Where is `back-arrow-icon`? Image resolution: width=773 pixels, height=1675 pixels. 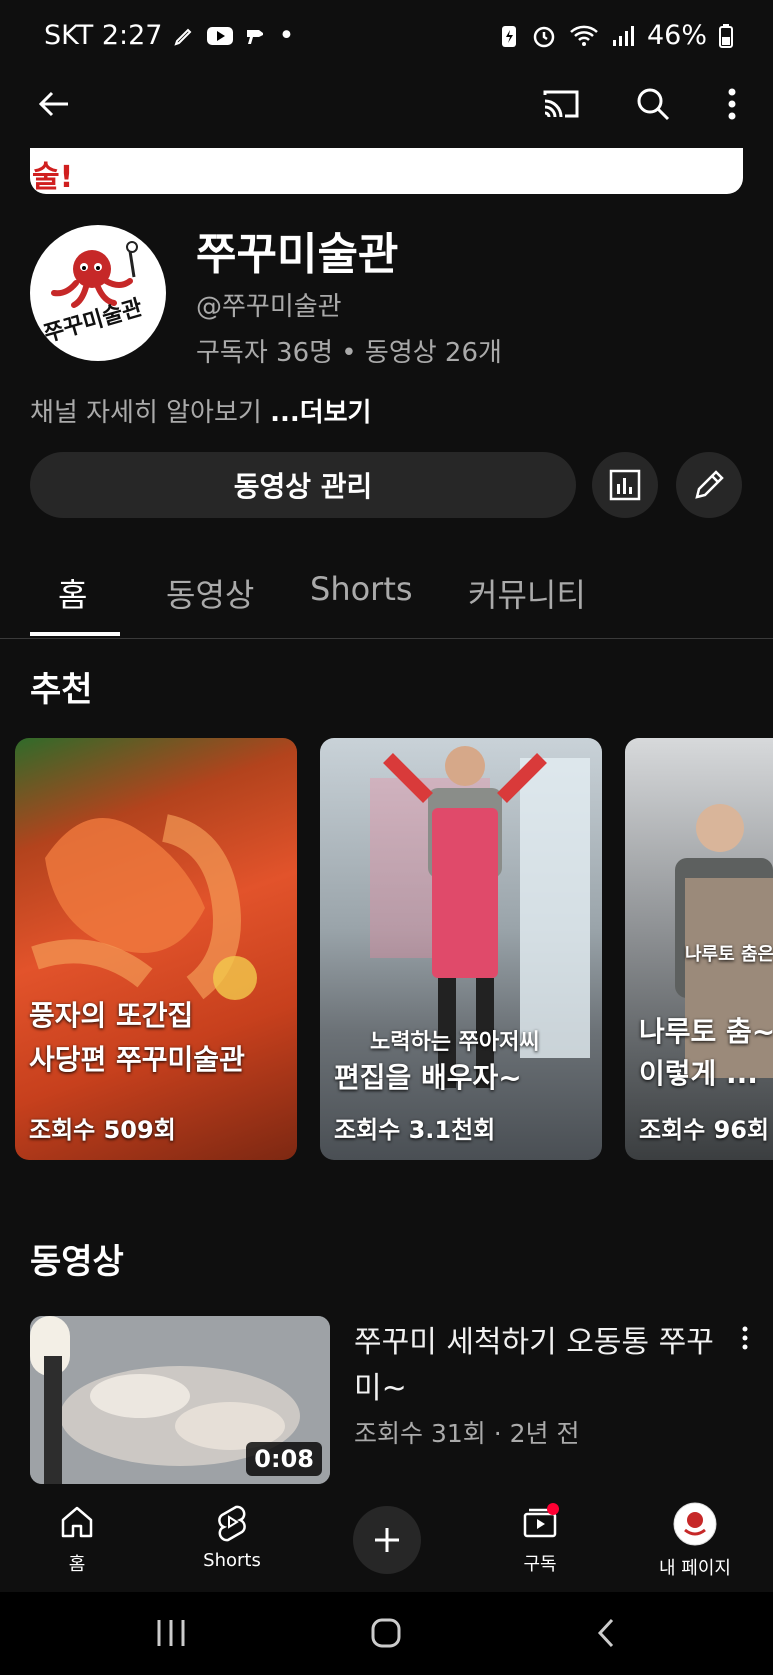 back-arrow-icon is located at coordinates (53, 104).